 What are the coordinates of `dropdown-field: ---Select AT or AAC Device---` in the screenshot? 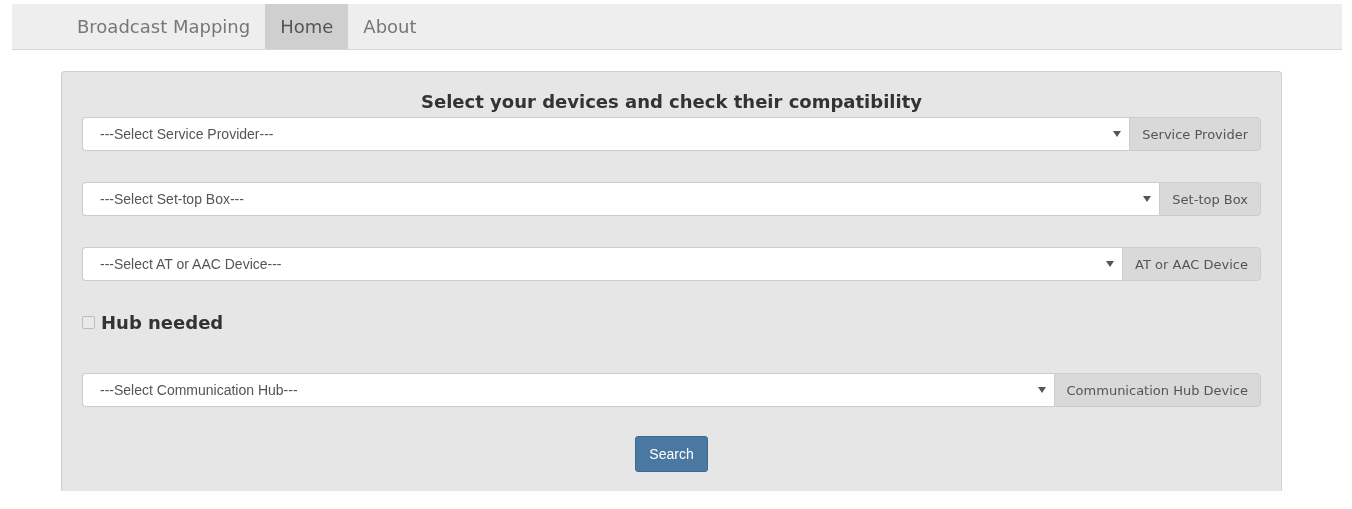 It's located at (602, 264).